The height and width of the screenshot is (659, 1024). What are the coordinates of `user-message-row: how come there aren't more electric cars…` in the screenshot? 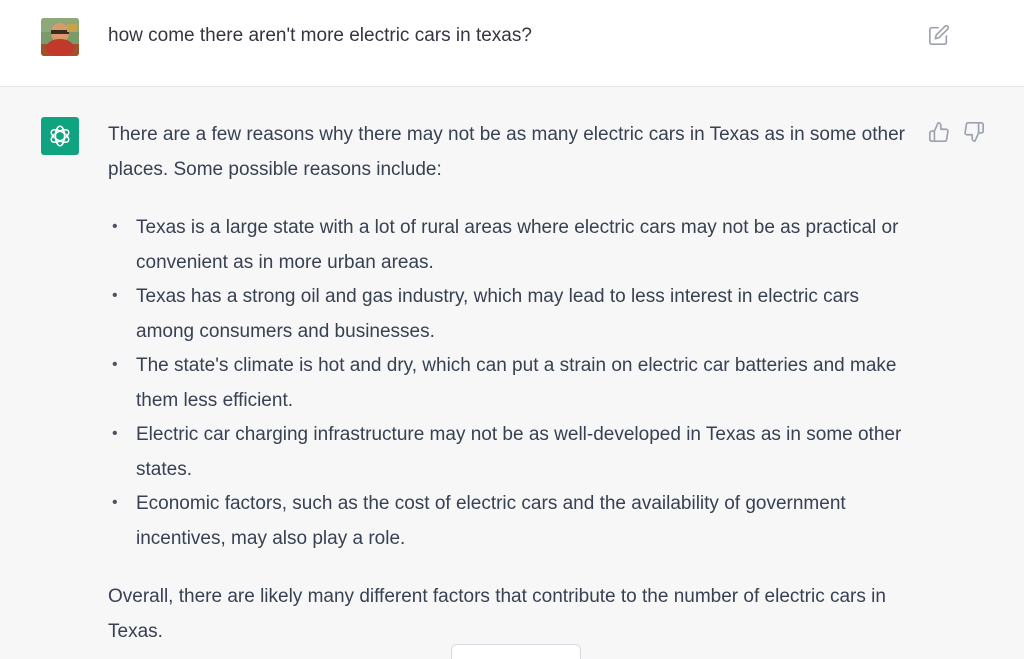 It's located at (512, 43).